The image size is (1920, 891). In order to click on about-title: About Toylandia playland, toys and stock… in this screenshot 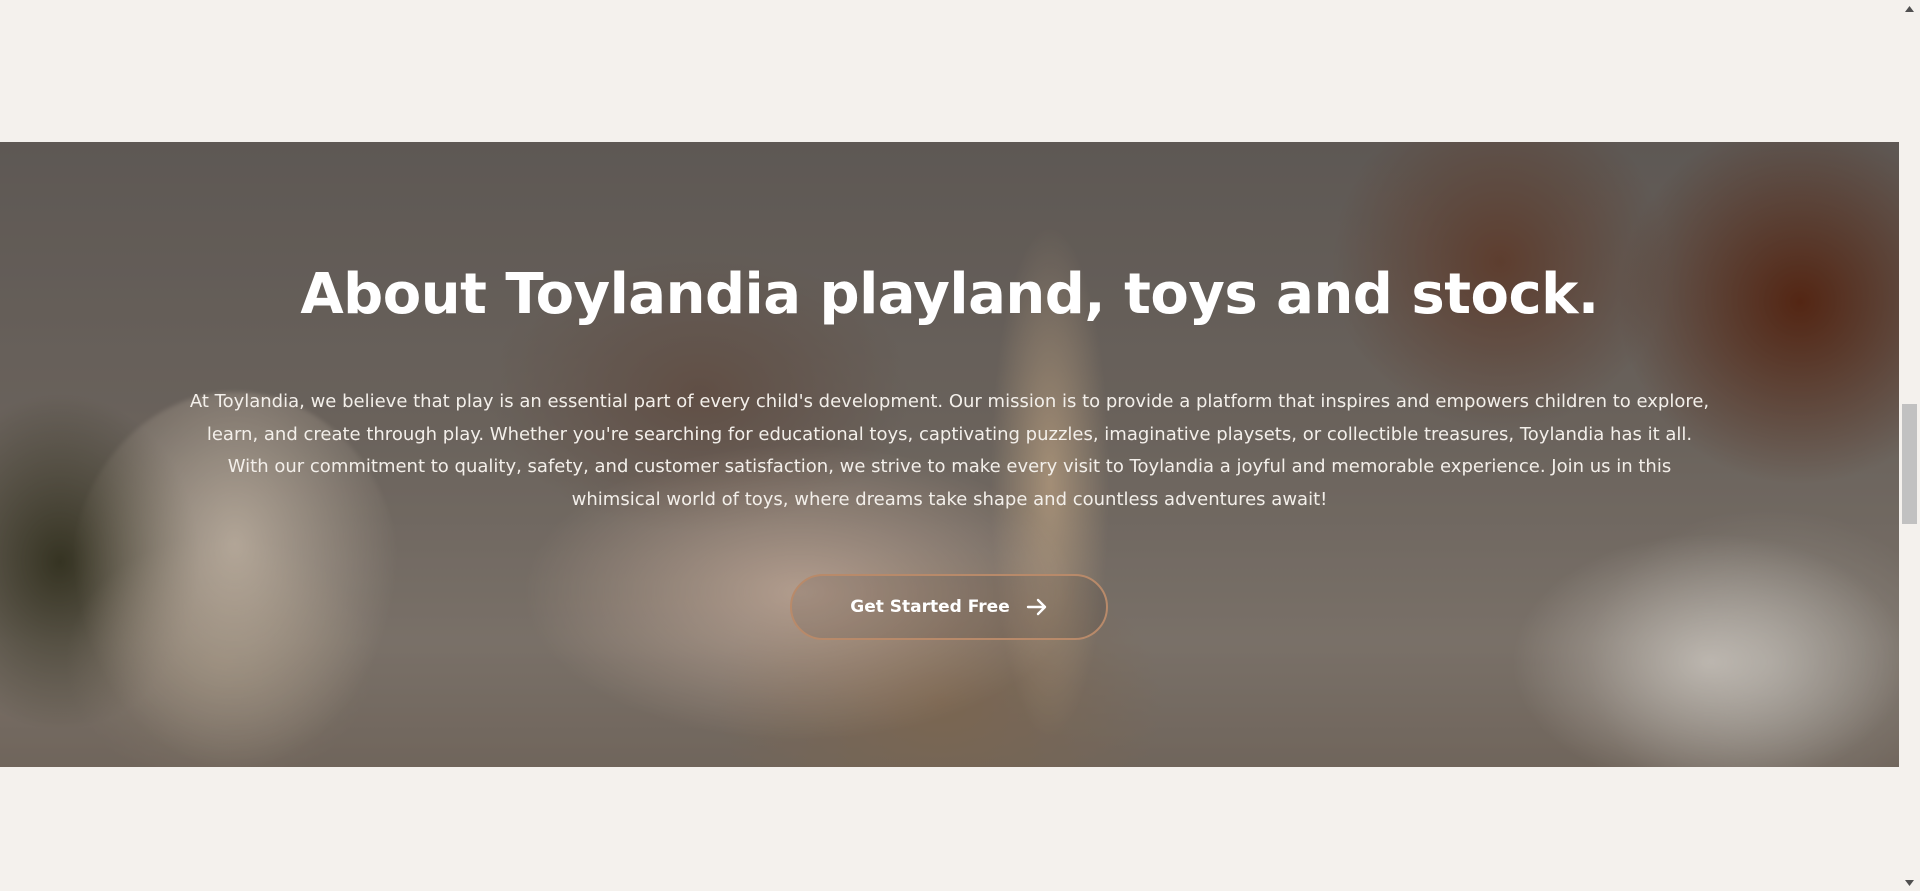, I will do `click(949, 294)`.